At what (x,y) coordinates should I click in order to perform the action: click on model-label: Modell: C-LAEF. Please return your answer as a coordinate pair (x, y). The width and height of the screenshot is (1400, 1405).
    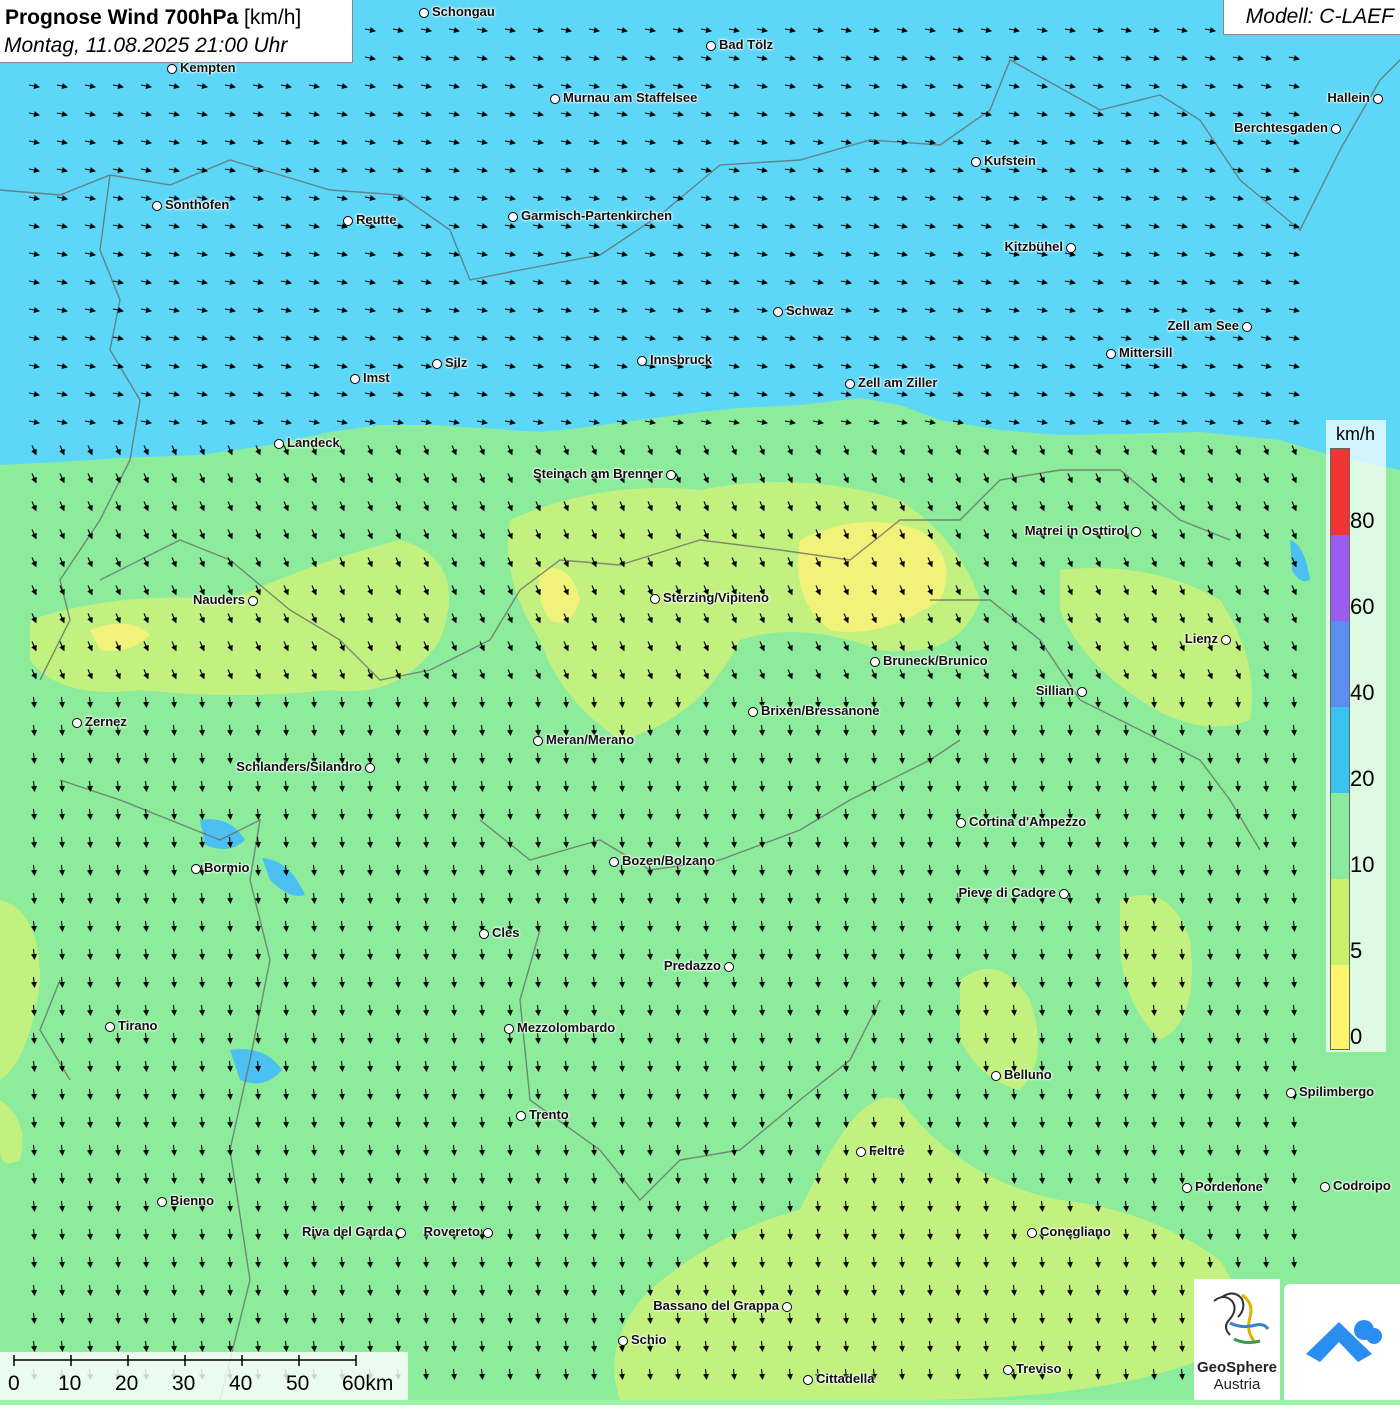
    Looking at the image, I should click on (1319, 16).